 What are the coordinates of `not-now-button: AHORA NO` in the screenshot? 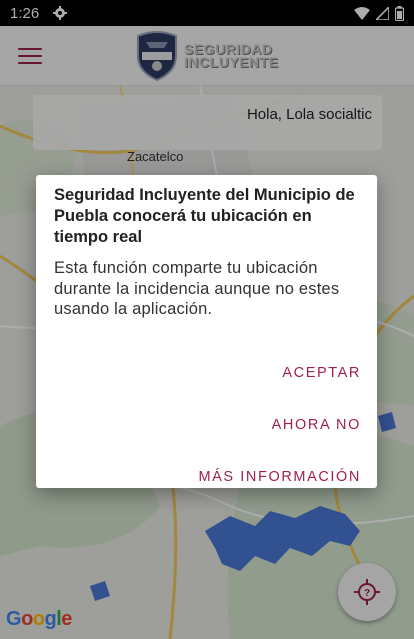 It's located at (316, 425).